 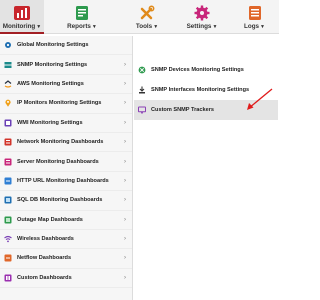 I want to click on menu-item-label: SNMP Monitoring Settings, so click(x=52, y=64).